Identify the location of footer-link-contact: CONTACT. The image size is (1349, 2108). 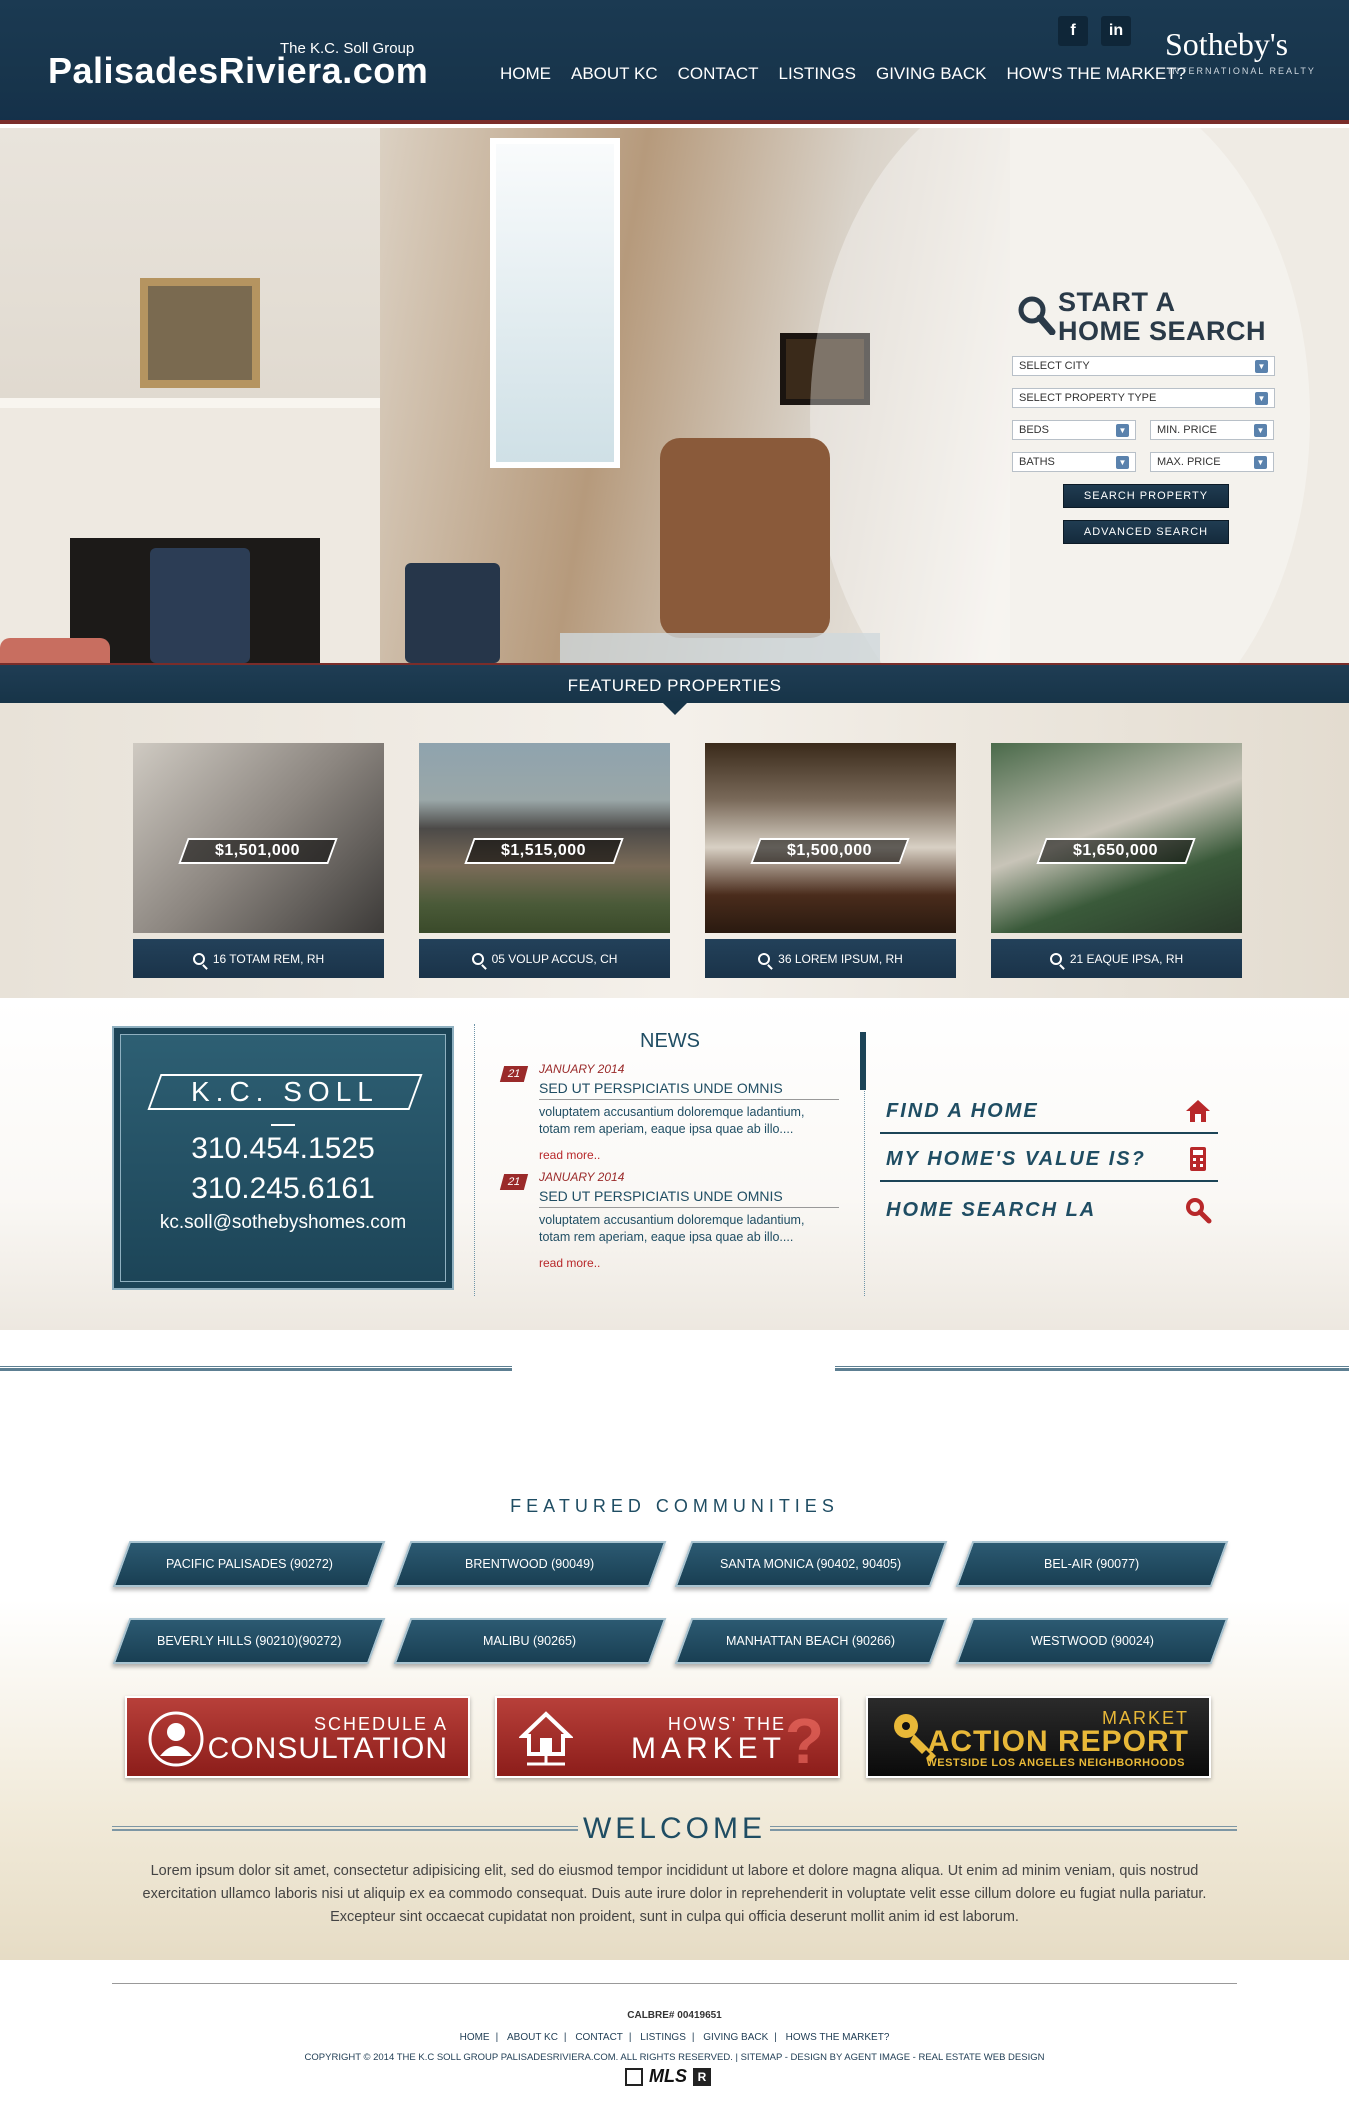
(599, 2037).